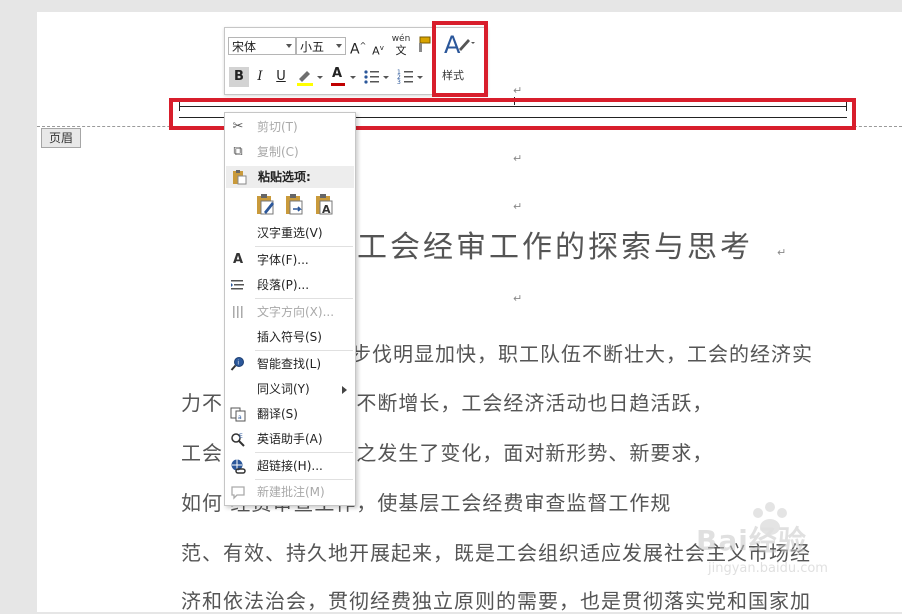  What do you see at coordinates (238, 312) in the screenshot?
I see `text-direction-icon` at bounding box center [238, 312].